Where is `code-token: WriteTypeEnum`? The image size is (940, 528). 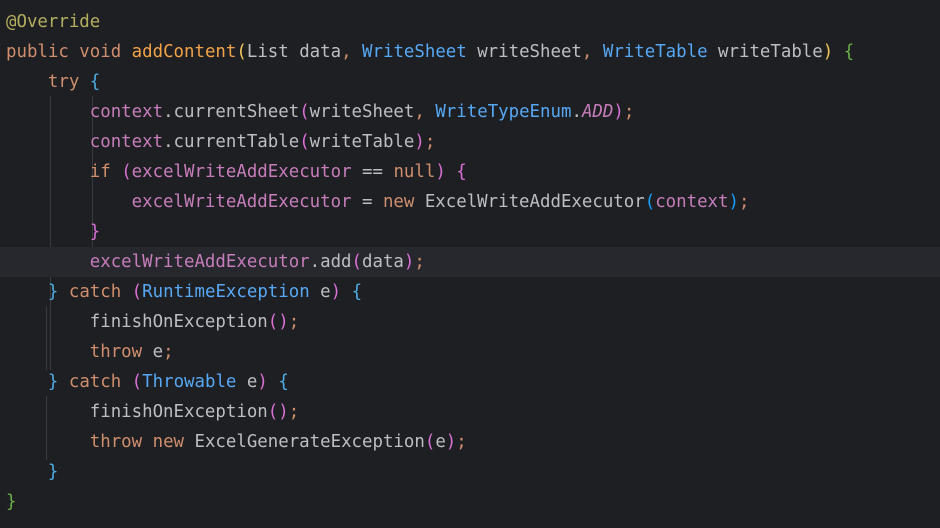 code-token: WriteTypeEnum is located at coordinates (503, 112).